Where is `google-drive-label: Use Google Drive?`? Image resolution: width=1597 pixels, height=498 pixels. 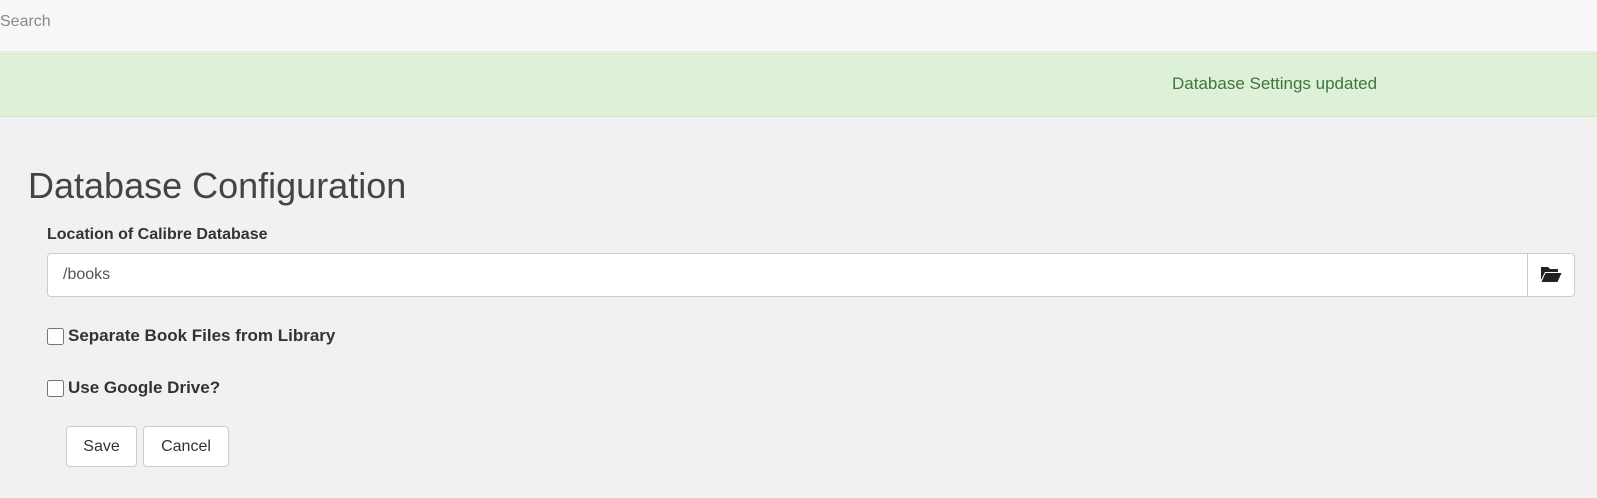 google-drive-label: Use Google Drive? is located at coordinates (144, 388).